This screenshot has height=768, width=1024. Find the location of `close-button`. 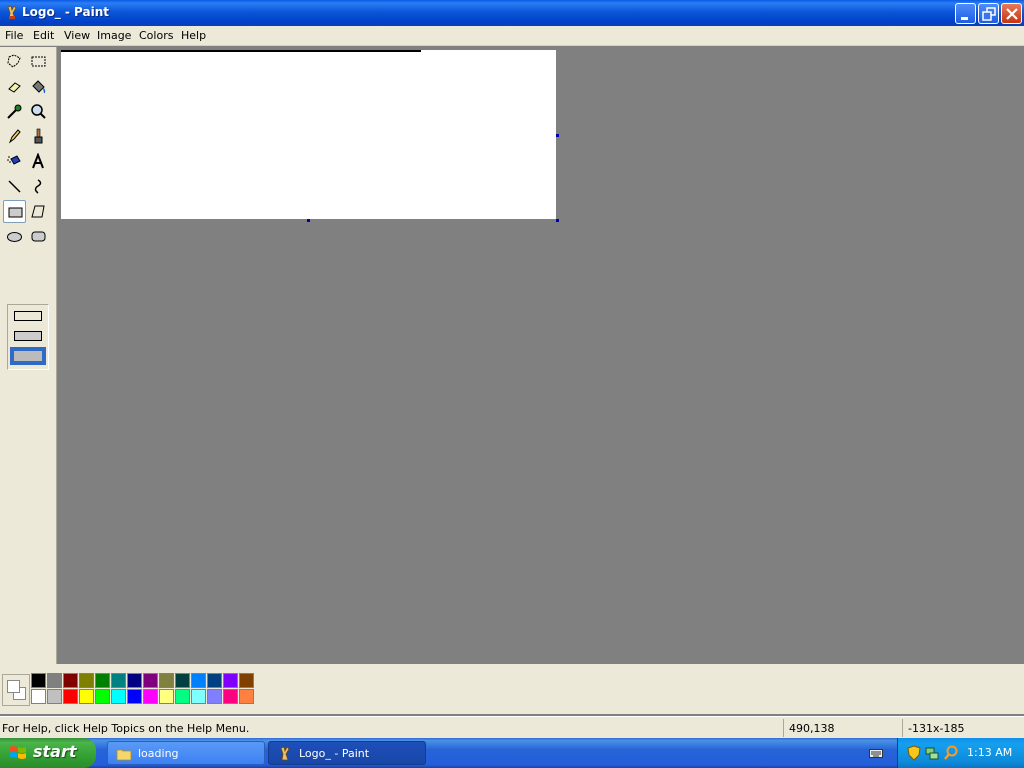

close-button is located at coordinates (1011, 13).